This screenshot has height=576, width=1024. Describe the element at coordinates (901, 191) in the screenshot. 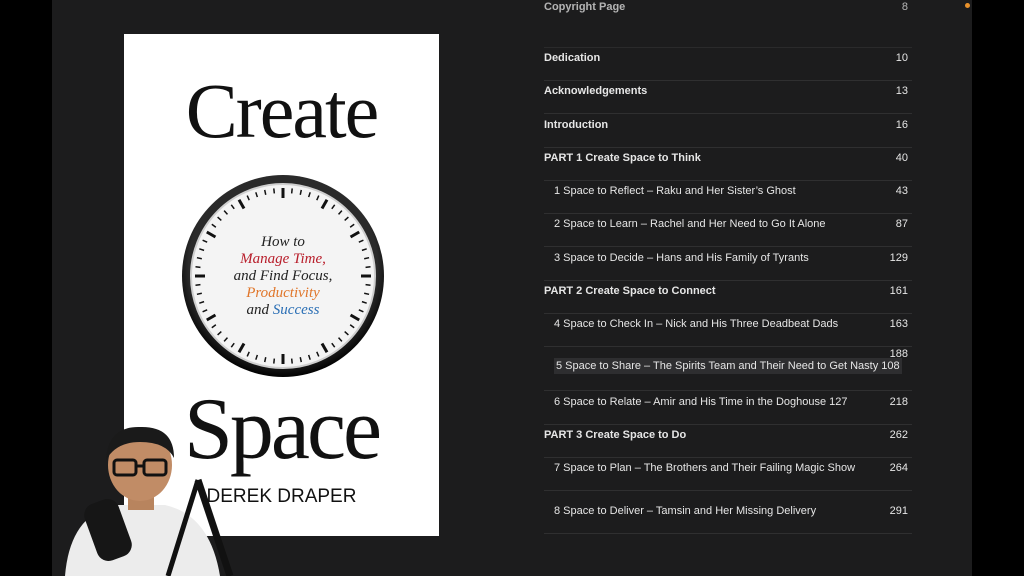

I see `toc-row-page: 43` at that location.